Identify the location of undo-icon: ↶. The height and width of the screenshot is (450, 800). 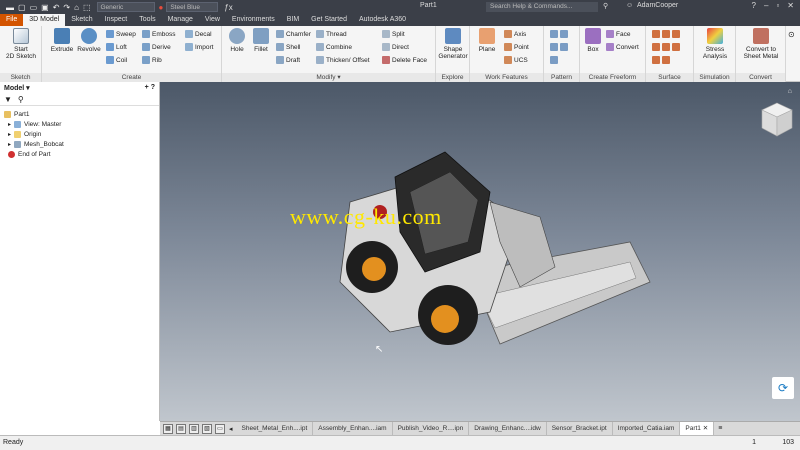
(56, 7).